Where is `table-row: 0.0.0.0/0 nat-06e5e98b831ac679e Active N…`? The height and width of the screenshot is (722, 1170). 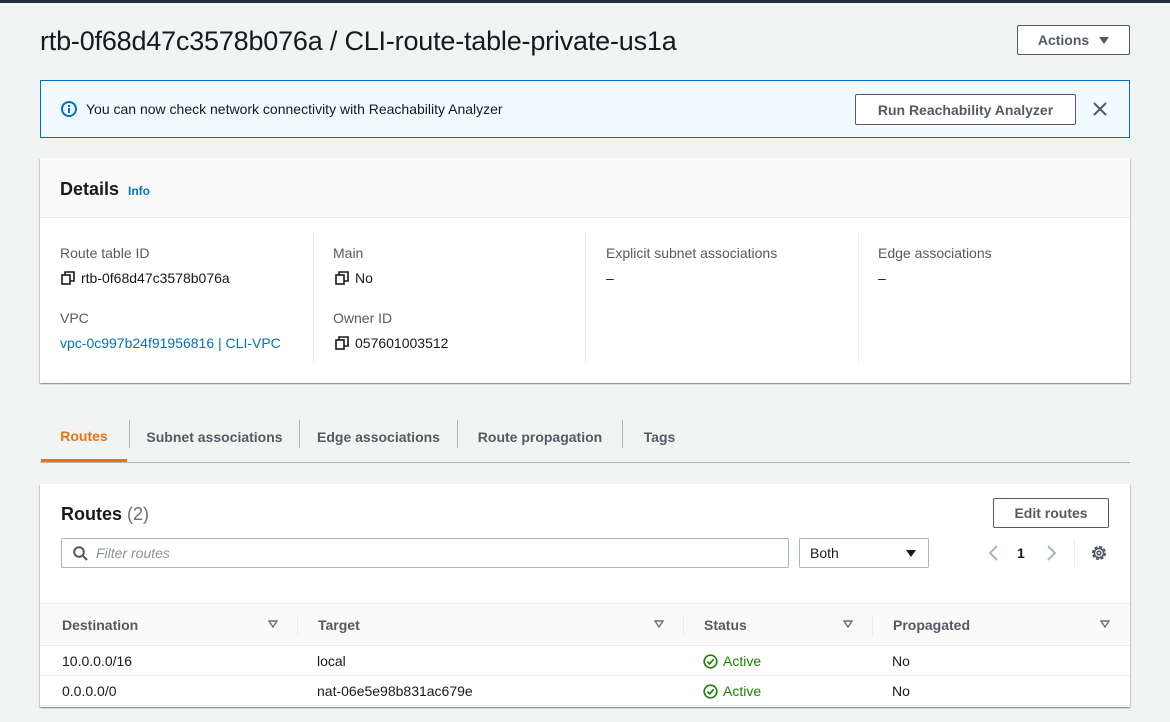
table-row: 0.0.0.0/0 nat-06e5e98b831ac679e Active N… is located at coordinates (585, 691).